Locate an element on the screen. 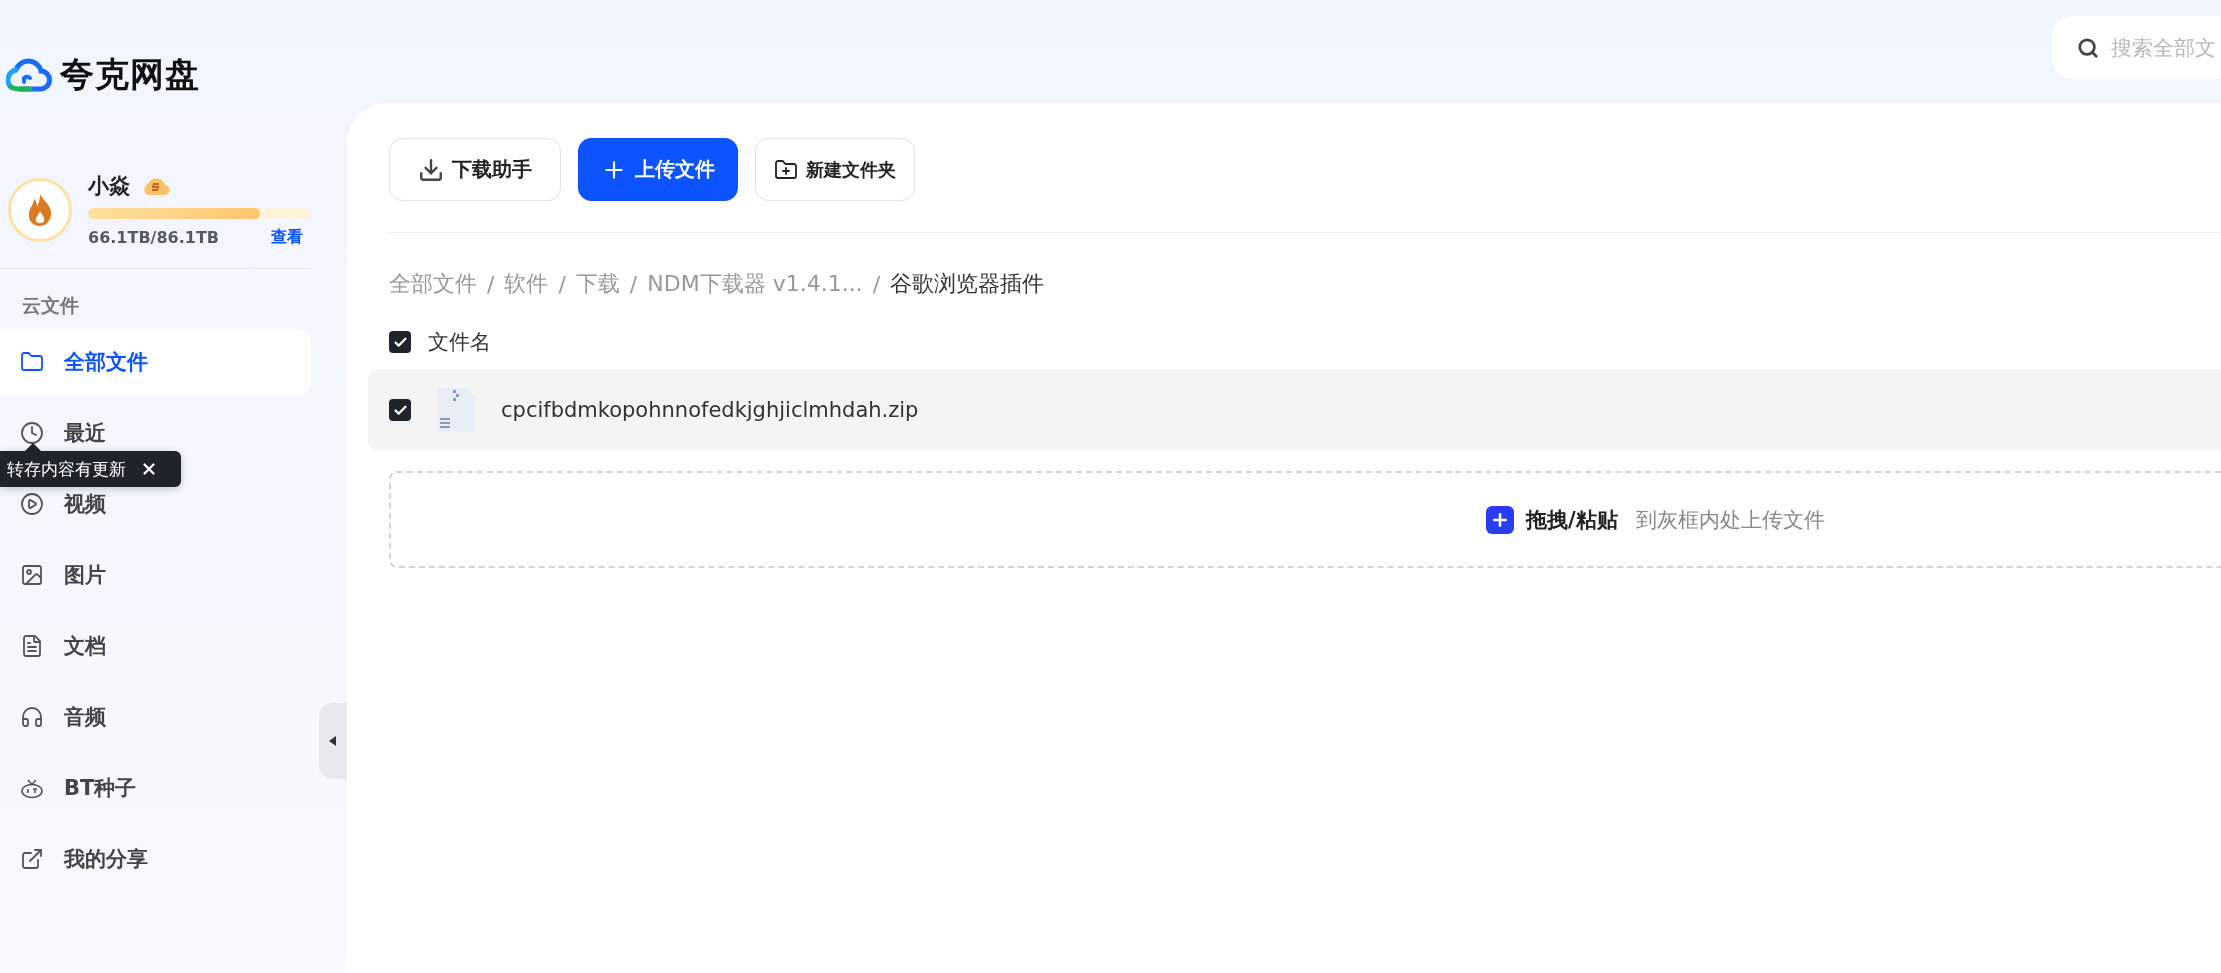 This screenshot has width=2221, height=973. tooltip-text: 转存内容有更新 is located at coordinates (66, 469).